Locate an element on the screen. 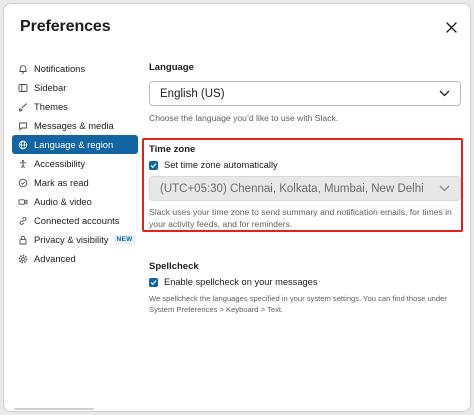 The height and width of the screenshot is (415, 474). sidebar-item-privacy-visibility: Privacy & visibility NEW is located at coordinates (75, 239).